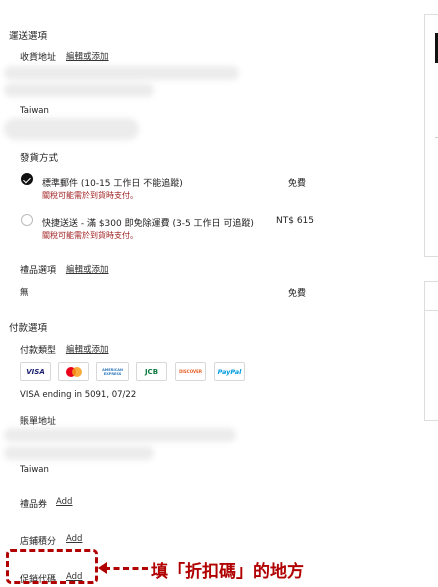 Image resolution: width=438 pixels, height=587 pixels. What do you see at coordinates (24, 293) in the screenshot?
I see `gift-options-value: 無` at bounding box center [24, 293].